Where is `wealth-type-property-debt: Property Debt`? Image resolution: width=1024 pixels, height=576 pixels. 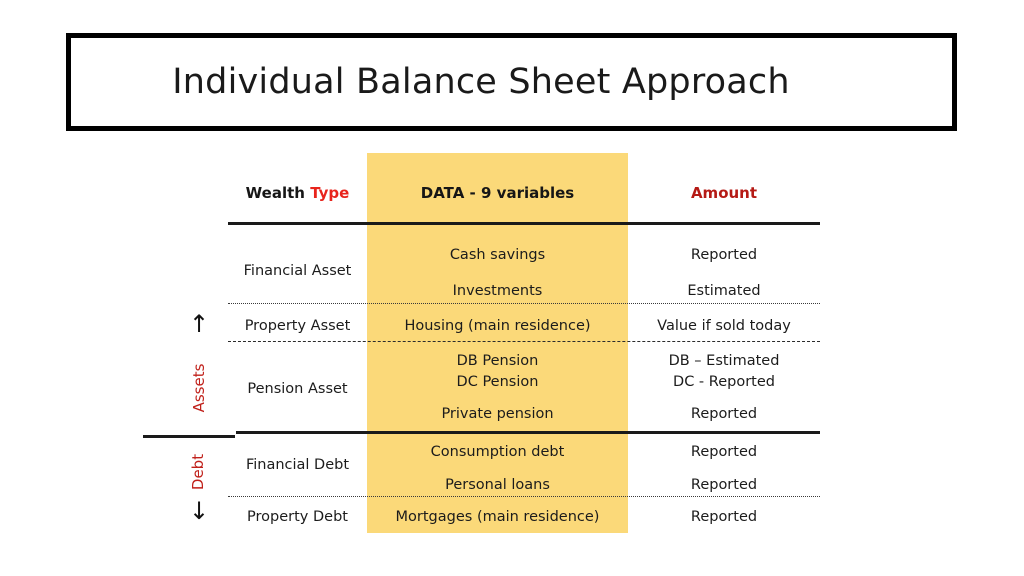
wealth-type-property-debt: Property Debt is located at coordinates (297, 517).